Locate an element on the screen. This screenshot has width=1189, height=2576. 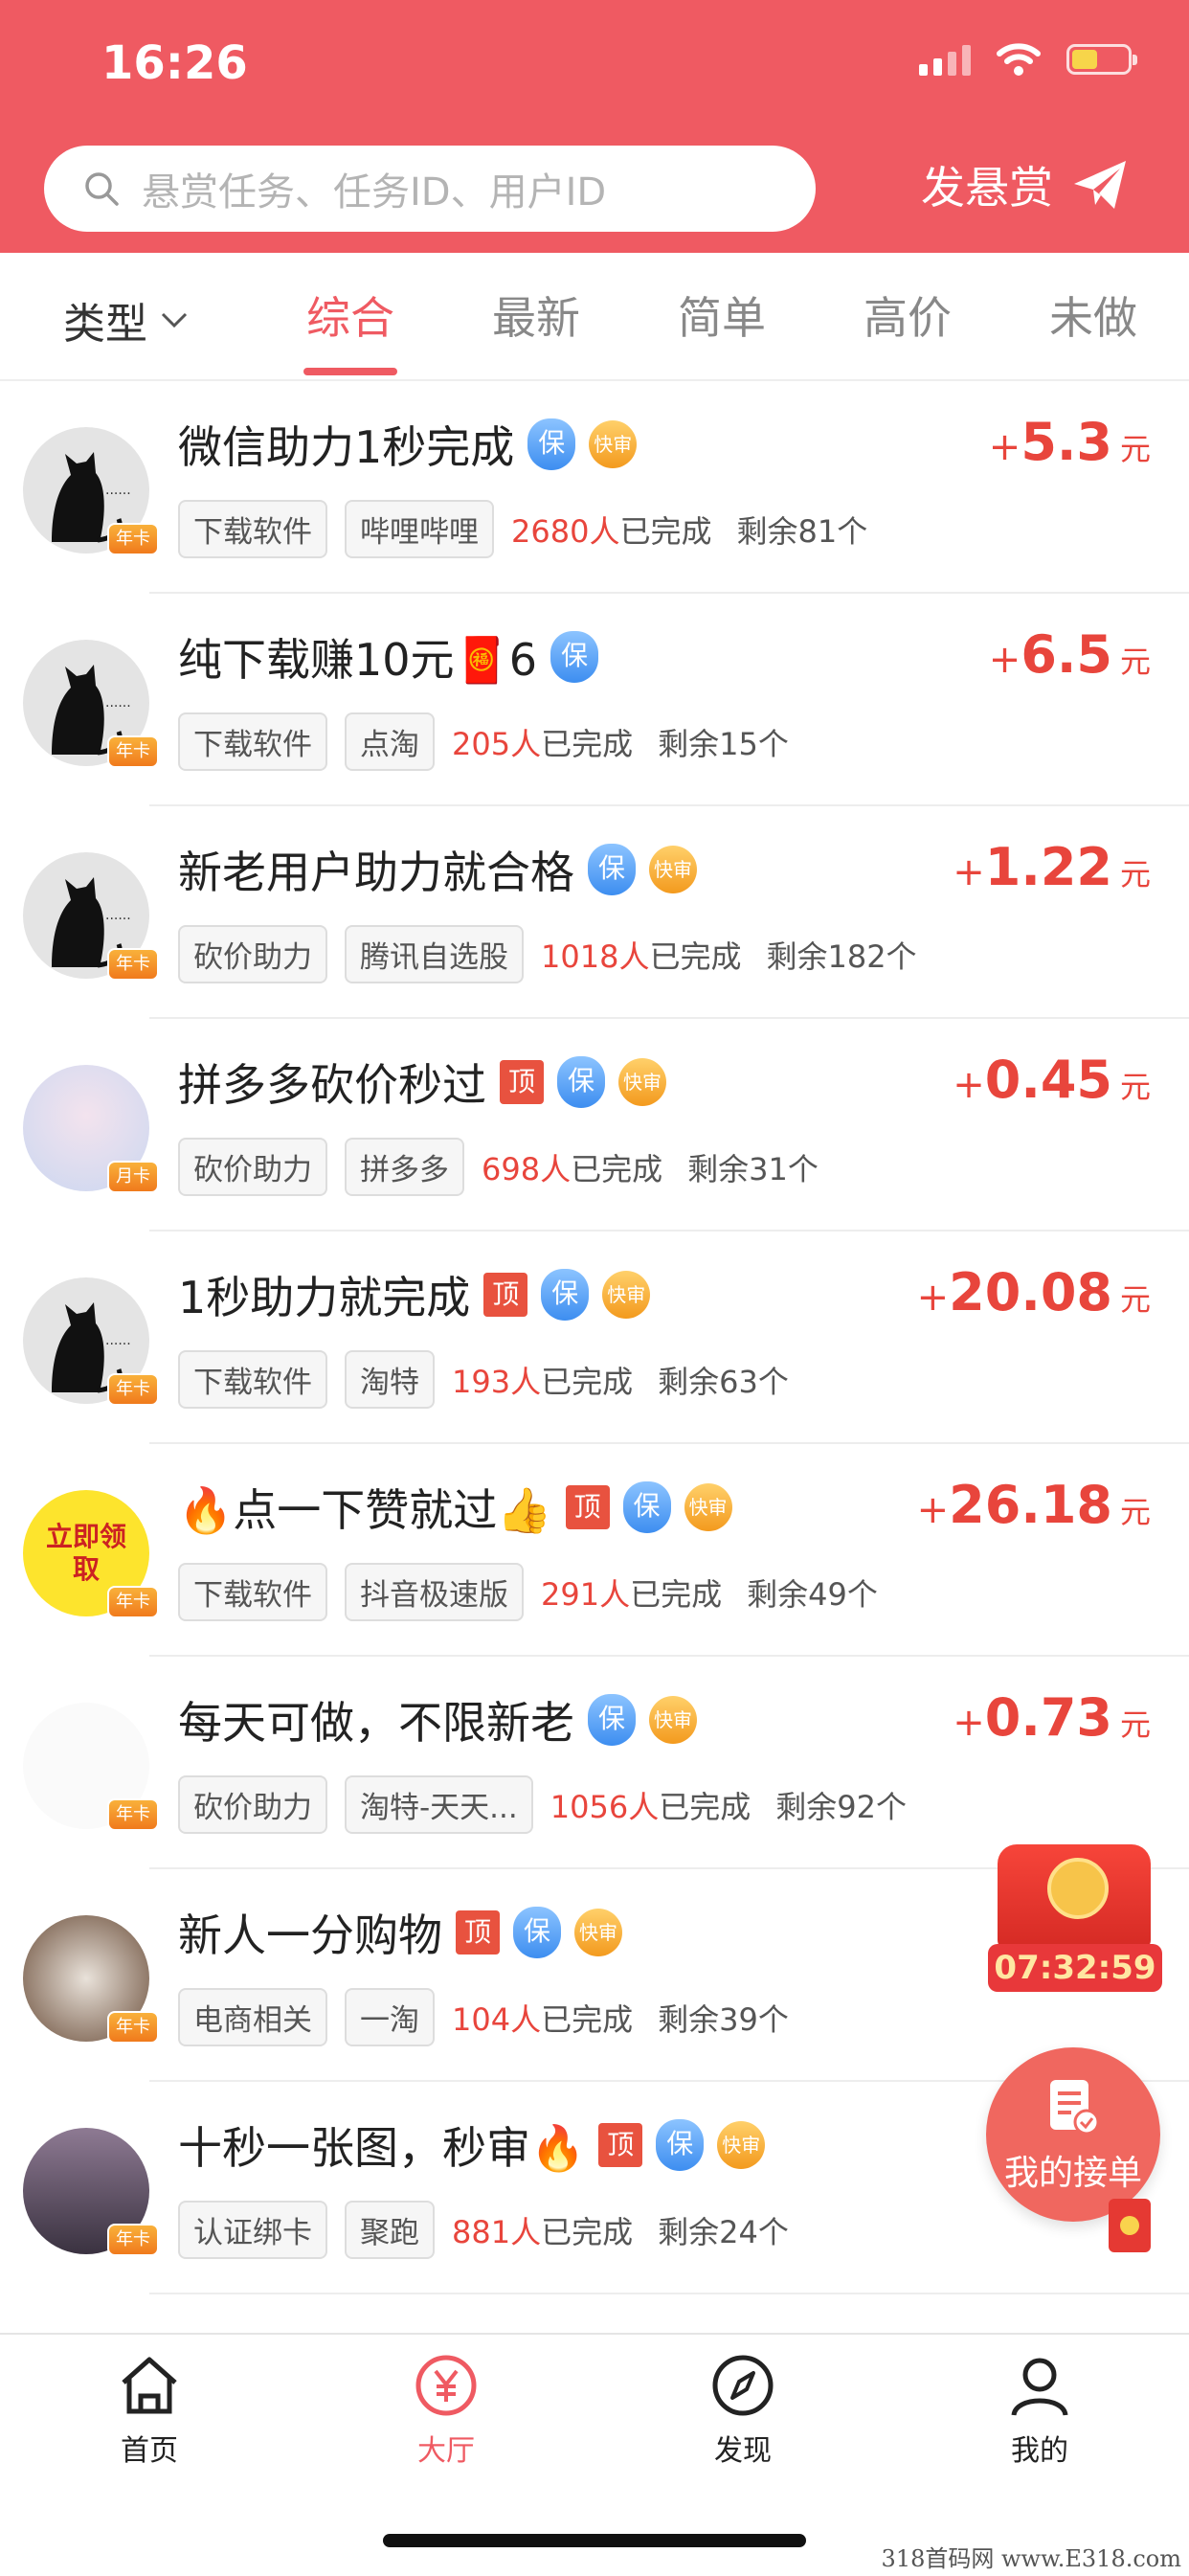
task-meta: 砍价助力 拼多多 698人已完成 剩余31个 is located at coordinates (498, 1167).